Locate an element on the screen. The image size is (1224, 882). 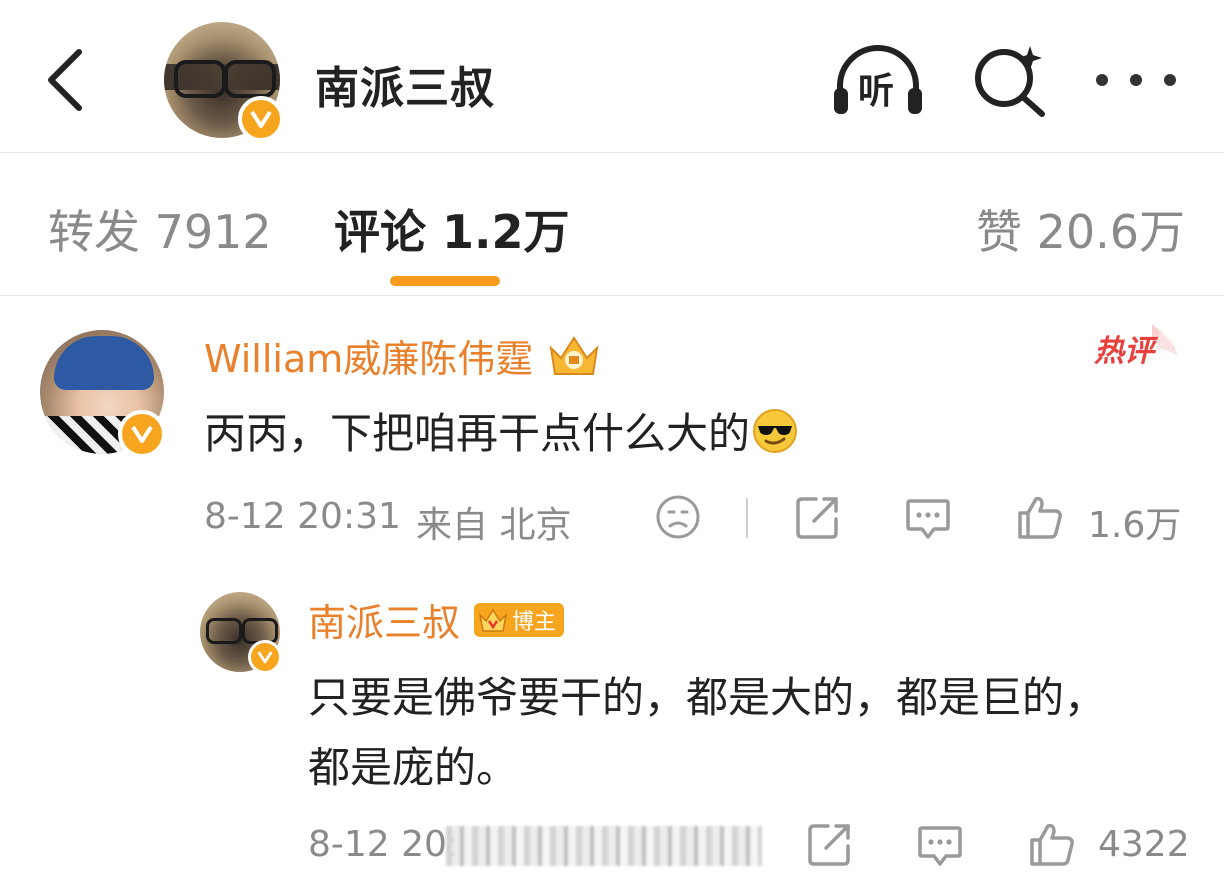
dislike-face-icon is located at coordinates (678, 517).